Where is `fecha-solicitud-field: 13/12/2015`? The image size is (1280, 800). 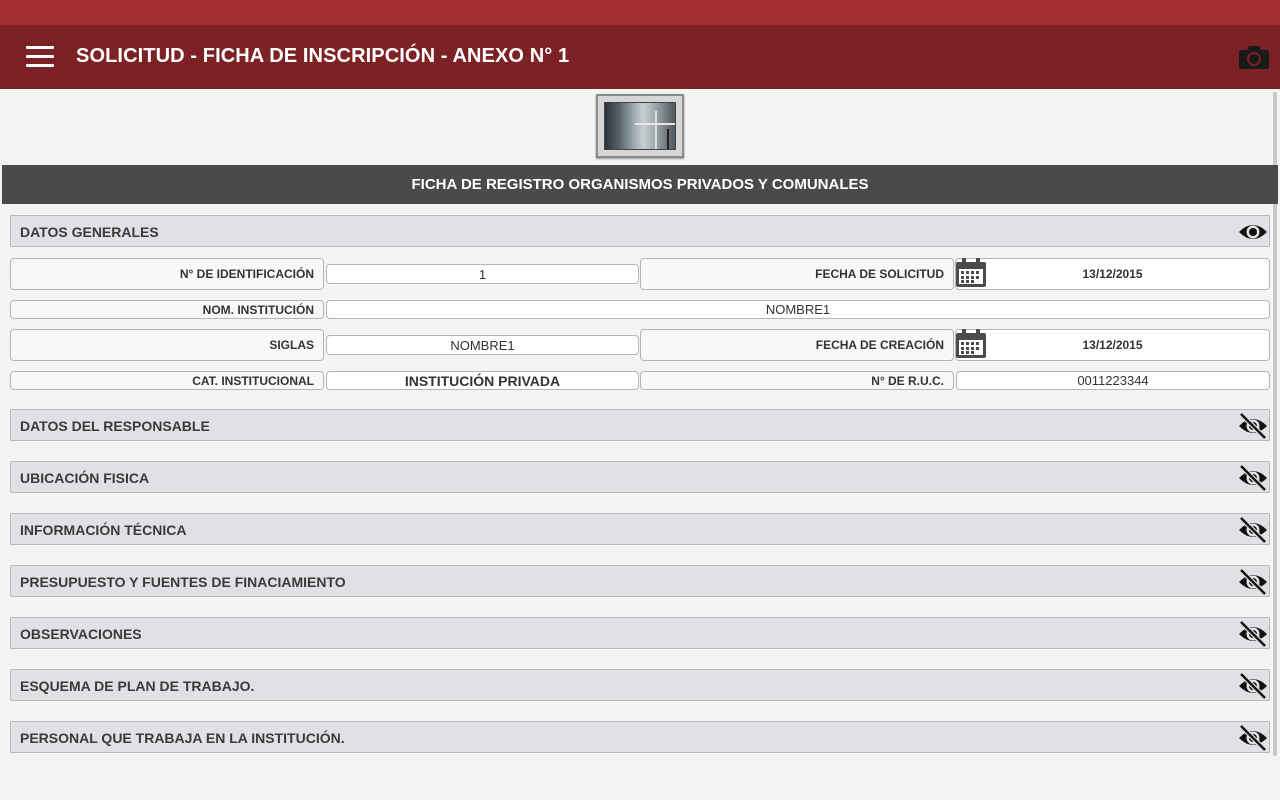
fecha-solicitud-field: 13/12/2015 is located at coordinates (1112, 274).